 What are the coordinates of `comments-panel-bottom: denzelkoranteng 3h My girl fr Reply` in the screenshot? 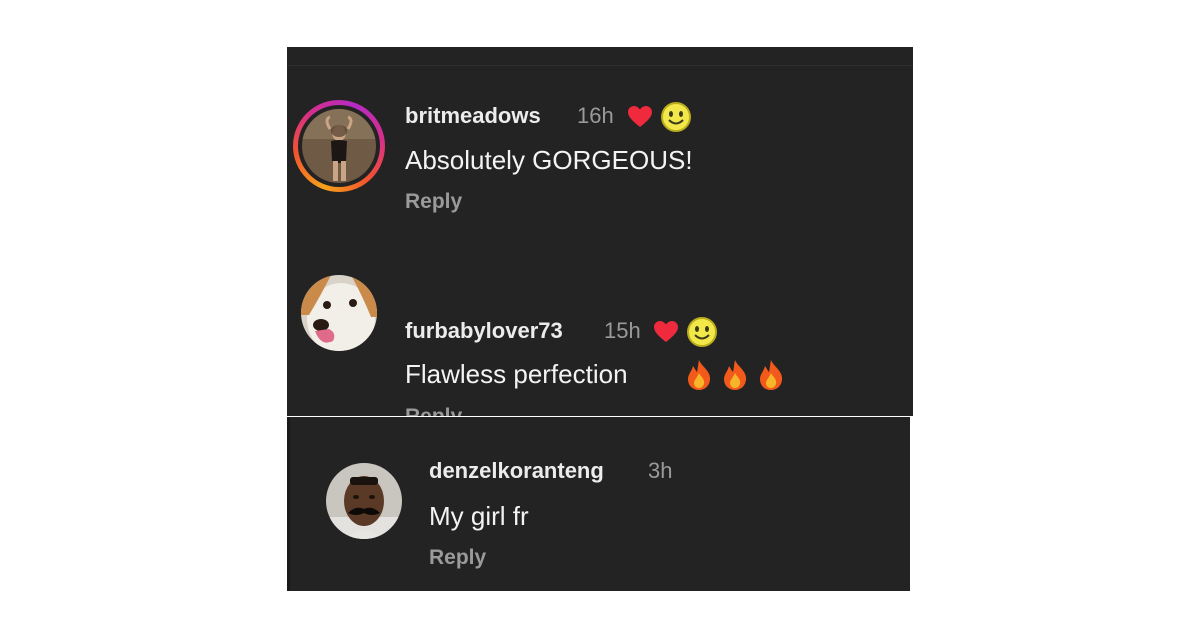 It's located at (598, 504).